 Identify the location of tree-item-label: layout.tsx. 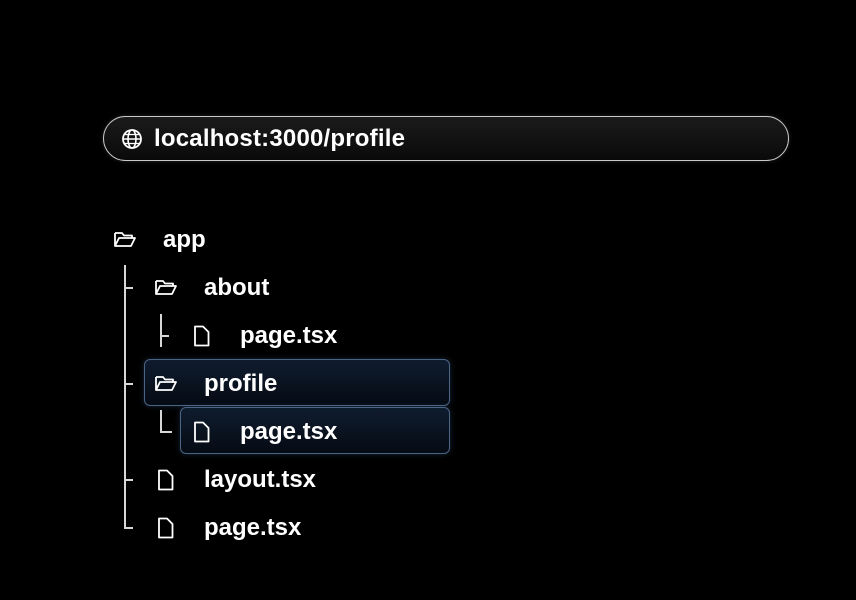
(260, 479).